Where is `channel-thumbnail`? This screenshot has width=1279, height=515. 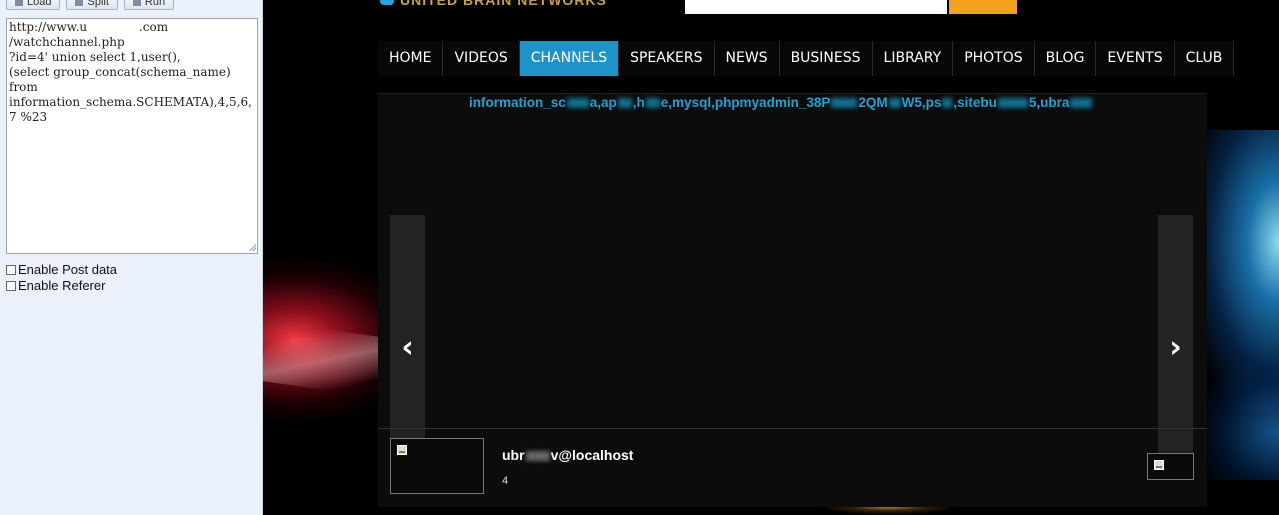
channel-thumbnail is located at coordinates (437, 466).